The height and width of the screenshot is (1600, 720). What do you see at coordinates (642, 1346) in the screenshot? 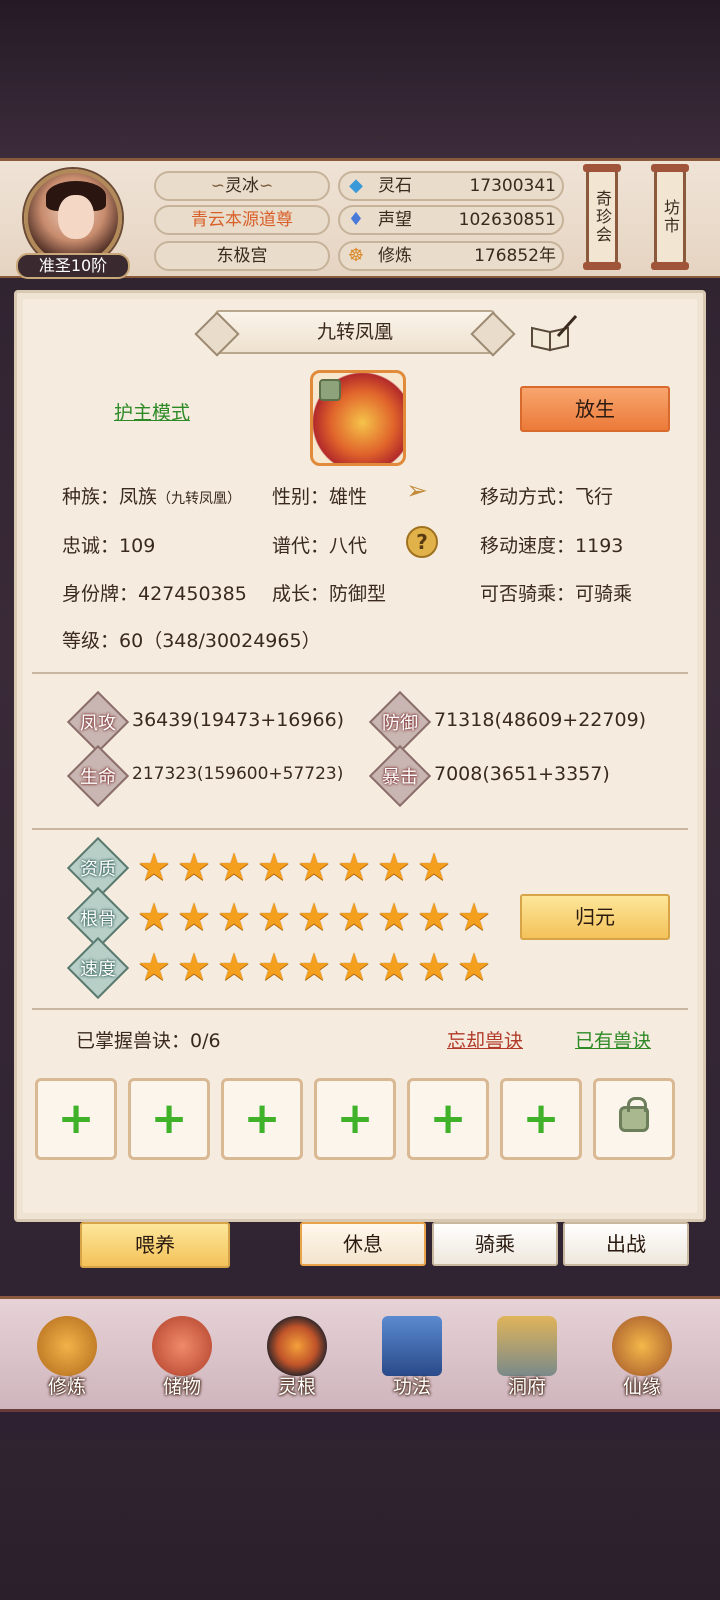
I see `immortal-fate-icon` at bounding box center [642, 1346].